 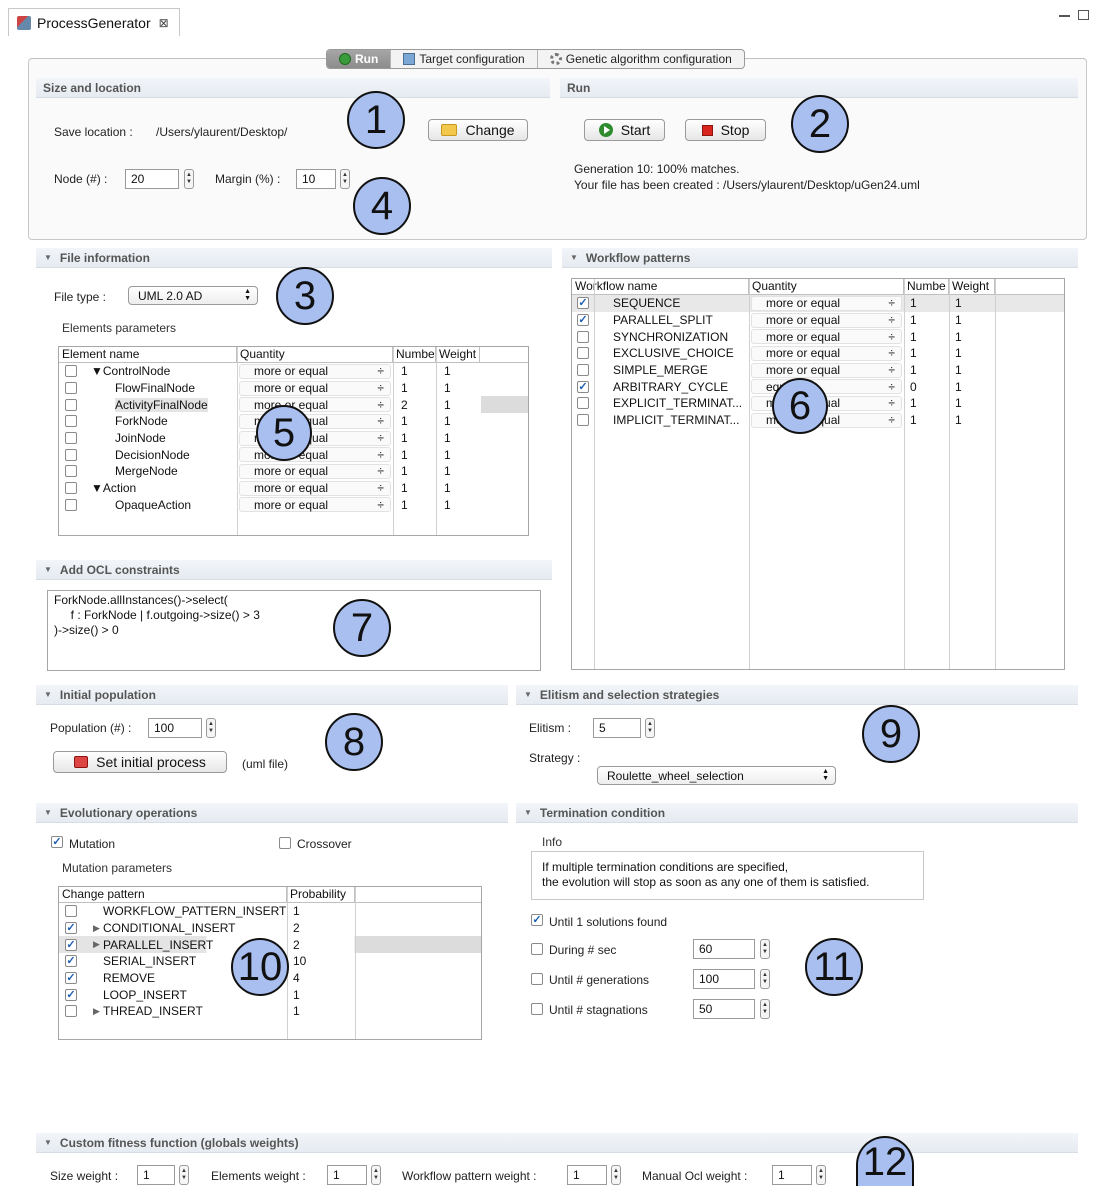 I want to click on elitism-input: 5, so click(x=617, y=728).